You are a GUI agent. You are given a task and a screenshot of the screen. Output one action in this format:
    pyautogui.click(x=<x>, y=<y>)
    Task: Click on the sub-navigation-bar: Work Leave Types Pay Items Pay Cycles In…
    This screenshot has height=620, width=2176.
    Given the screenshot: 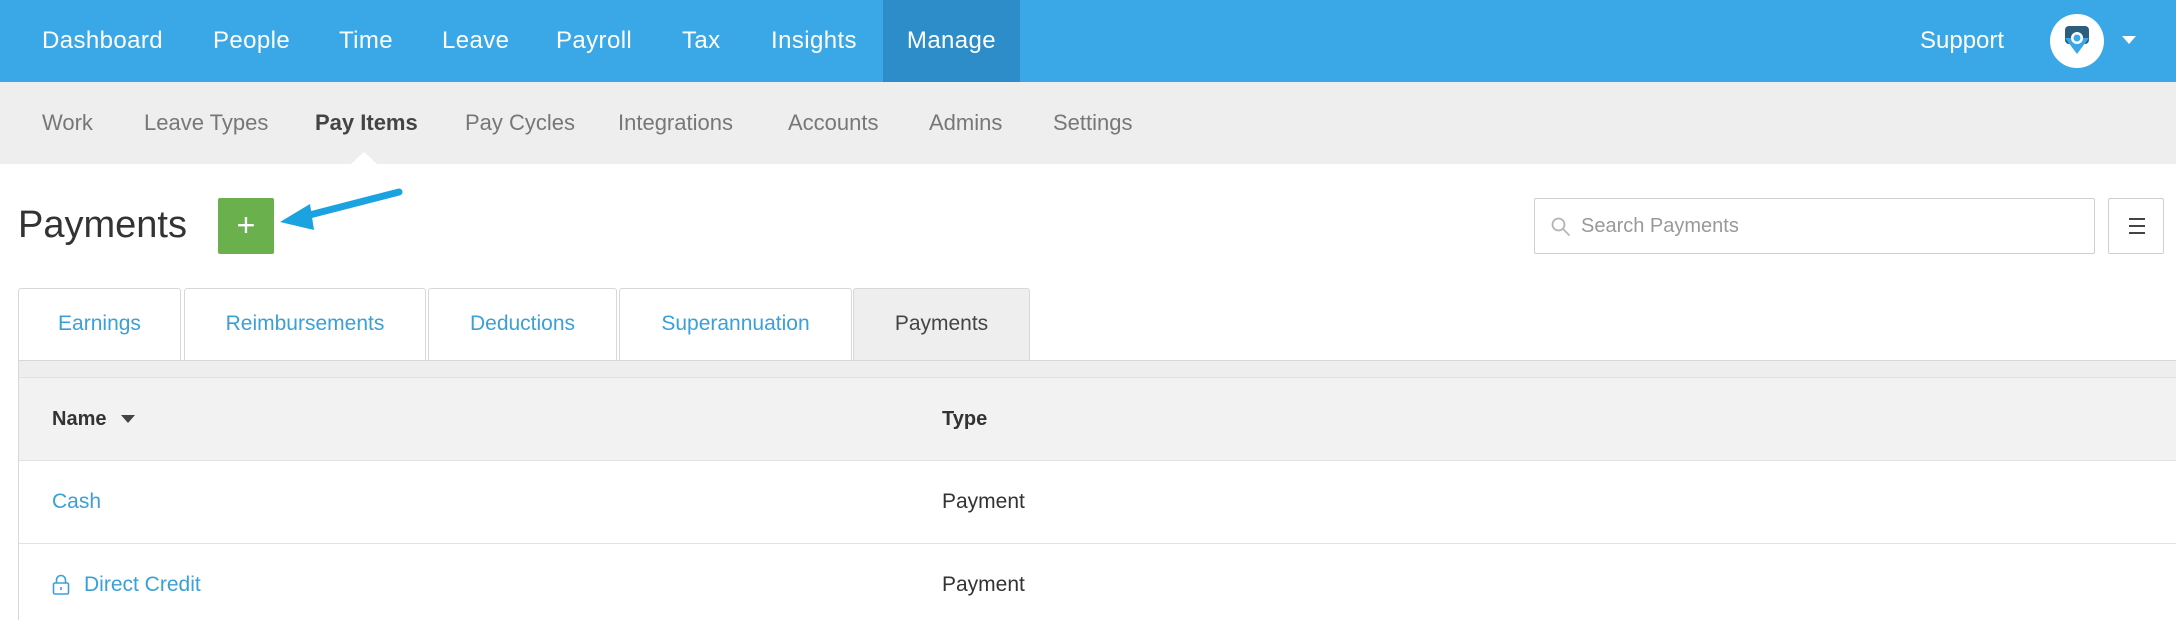 What is the action you would take?
    pyautogui.click(x=1088, y=123)
    